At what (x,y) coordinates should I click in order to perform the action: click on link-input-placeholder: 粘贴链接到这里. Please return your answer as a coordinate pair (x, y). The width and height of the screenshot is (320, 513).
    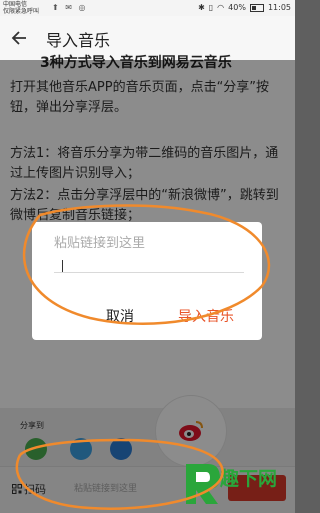
    Looking at the image, I should click on (100, 243).